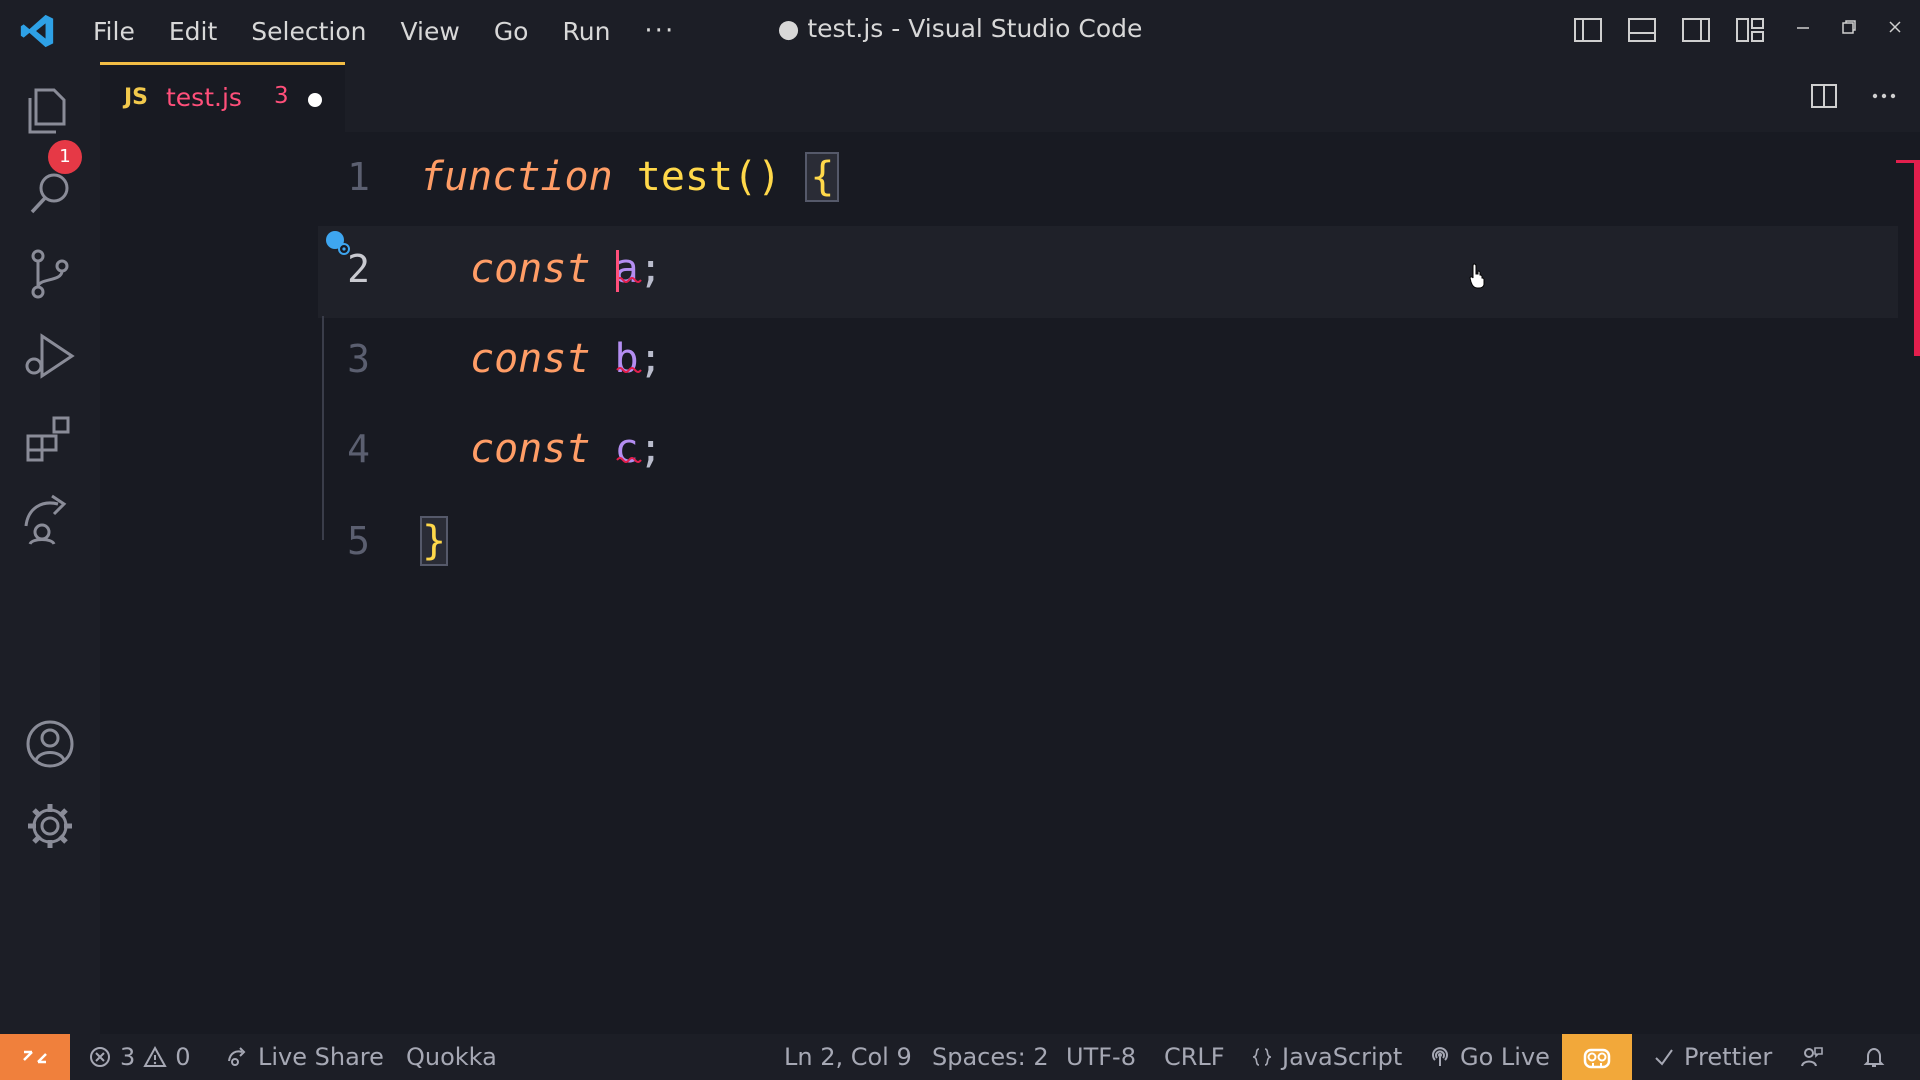 The image size is (1920, 1080). I want to click on menu-selection: Selection, so click(308, 31).